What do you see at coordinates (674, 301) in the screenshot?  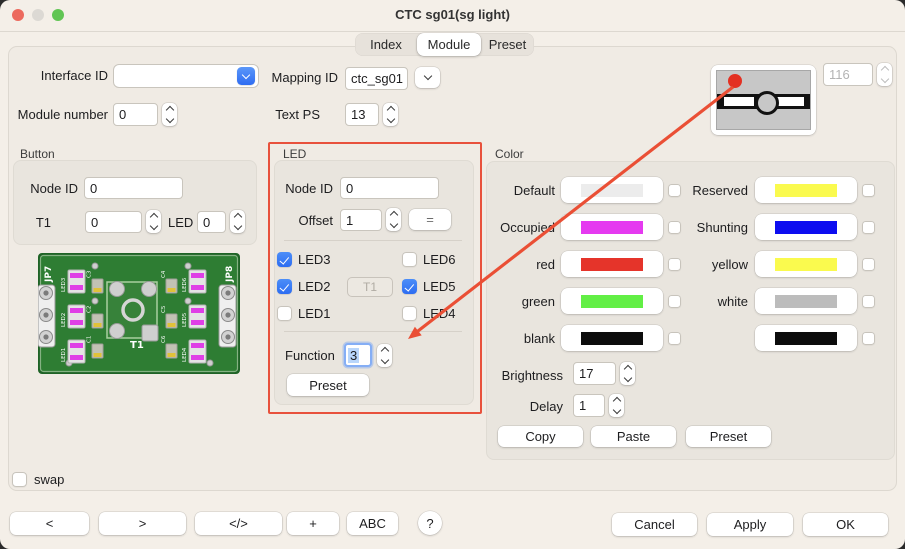 I see `color-green-checkbox` at bounding box center [674, 301].